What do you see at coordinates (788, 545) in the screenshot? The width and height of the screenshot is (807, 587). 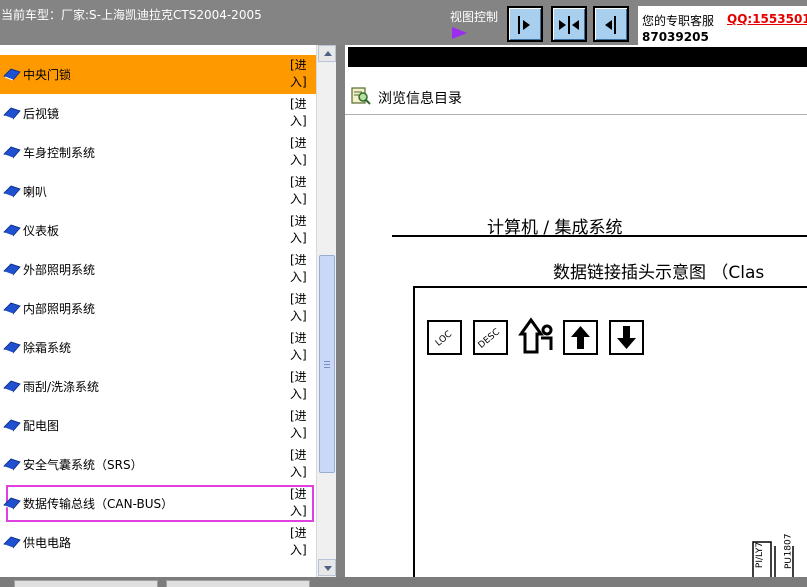 I see `connector-label: 1807` at bounding box center [788, 545].